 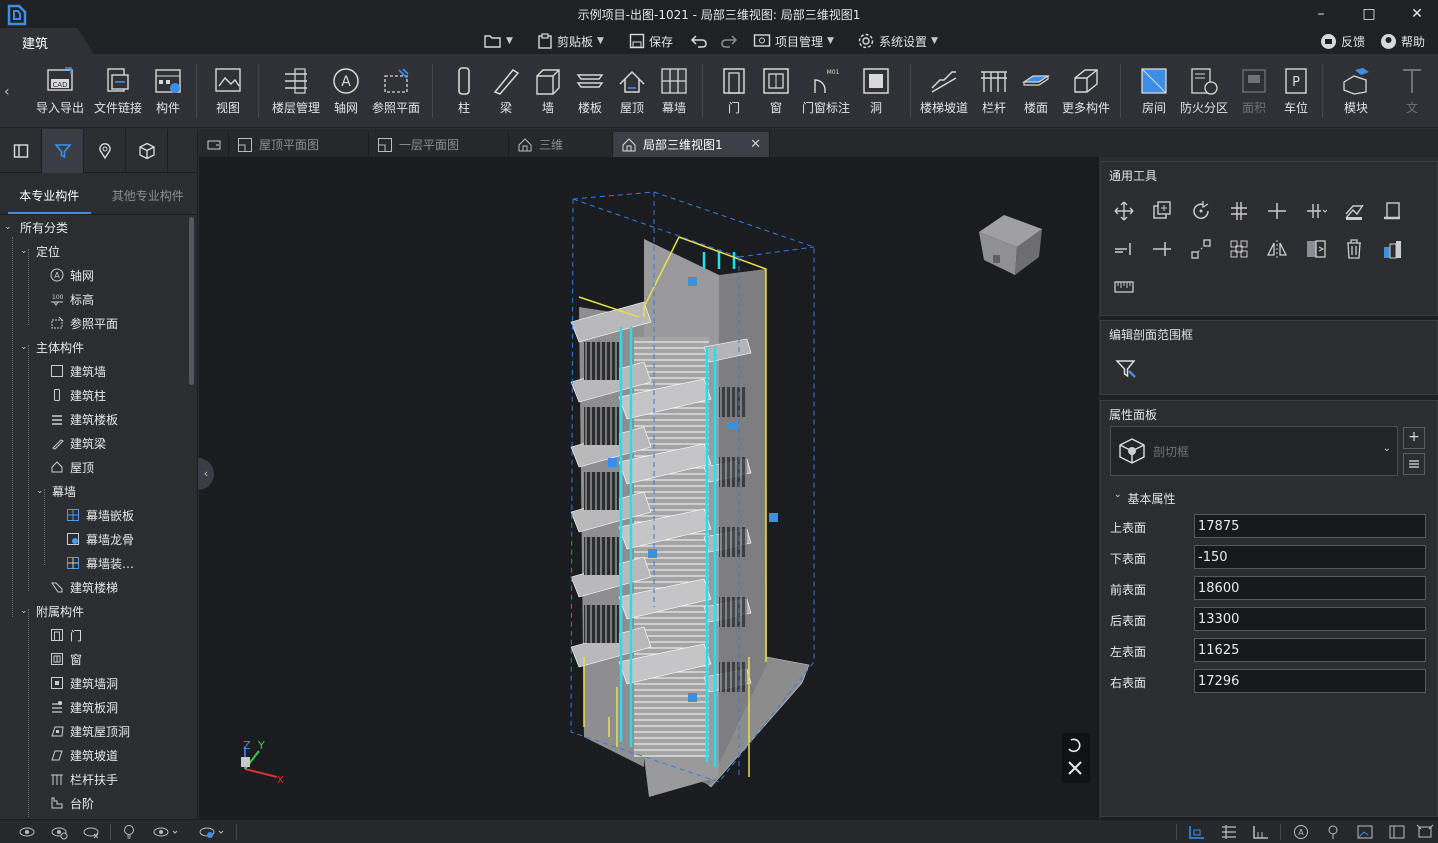 I want to click on model-mode-button, so click(x=147, y=151).